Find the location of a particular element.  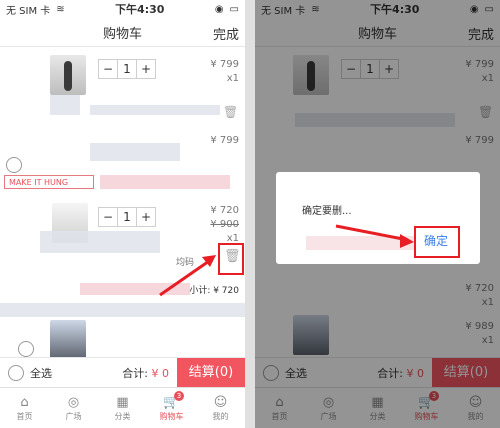

tab-me: ☺ 我的 is located at coordinates (220, 408).